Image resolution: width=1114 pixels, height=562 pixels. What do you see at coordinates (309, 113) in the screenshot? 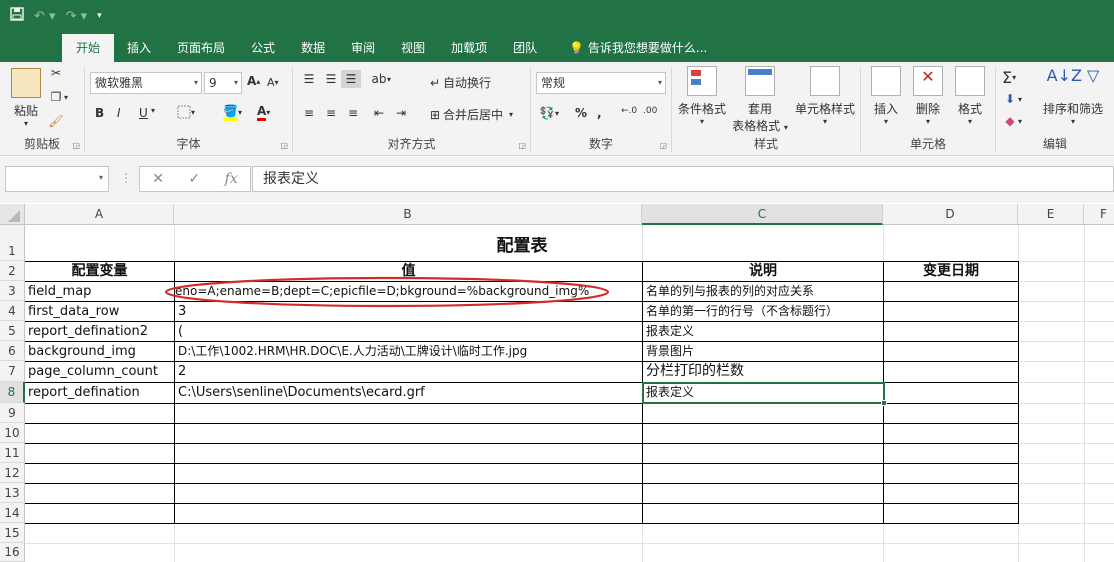
I see `align-left-icon: ≡` at bounding box center [309, 113].